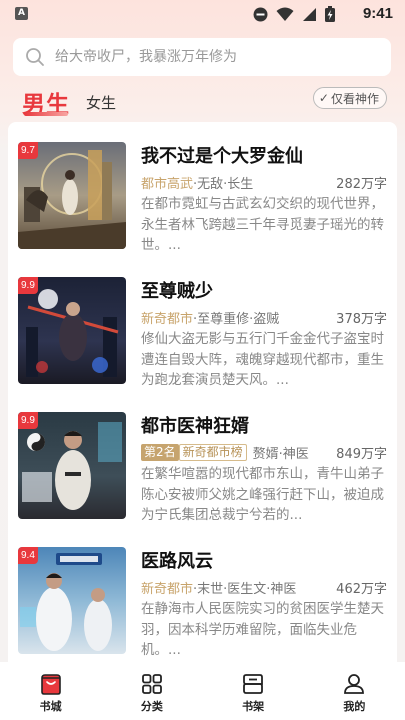  What do you see at coordinates (202, 15) in the screenshot?
I see `status-bar: A 9:41` at bounding box center [202, 15].